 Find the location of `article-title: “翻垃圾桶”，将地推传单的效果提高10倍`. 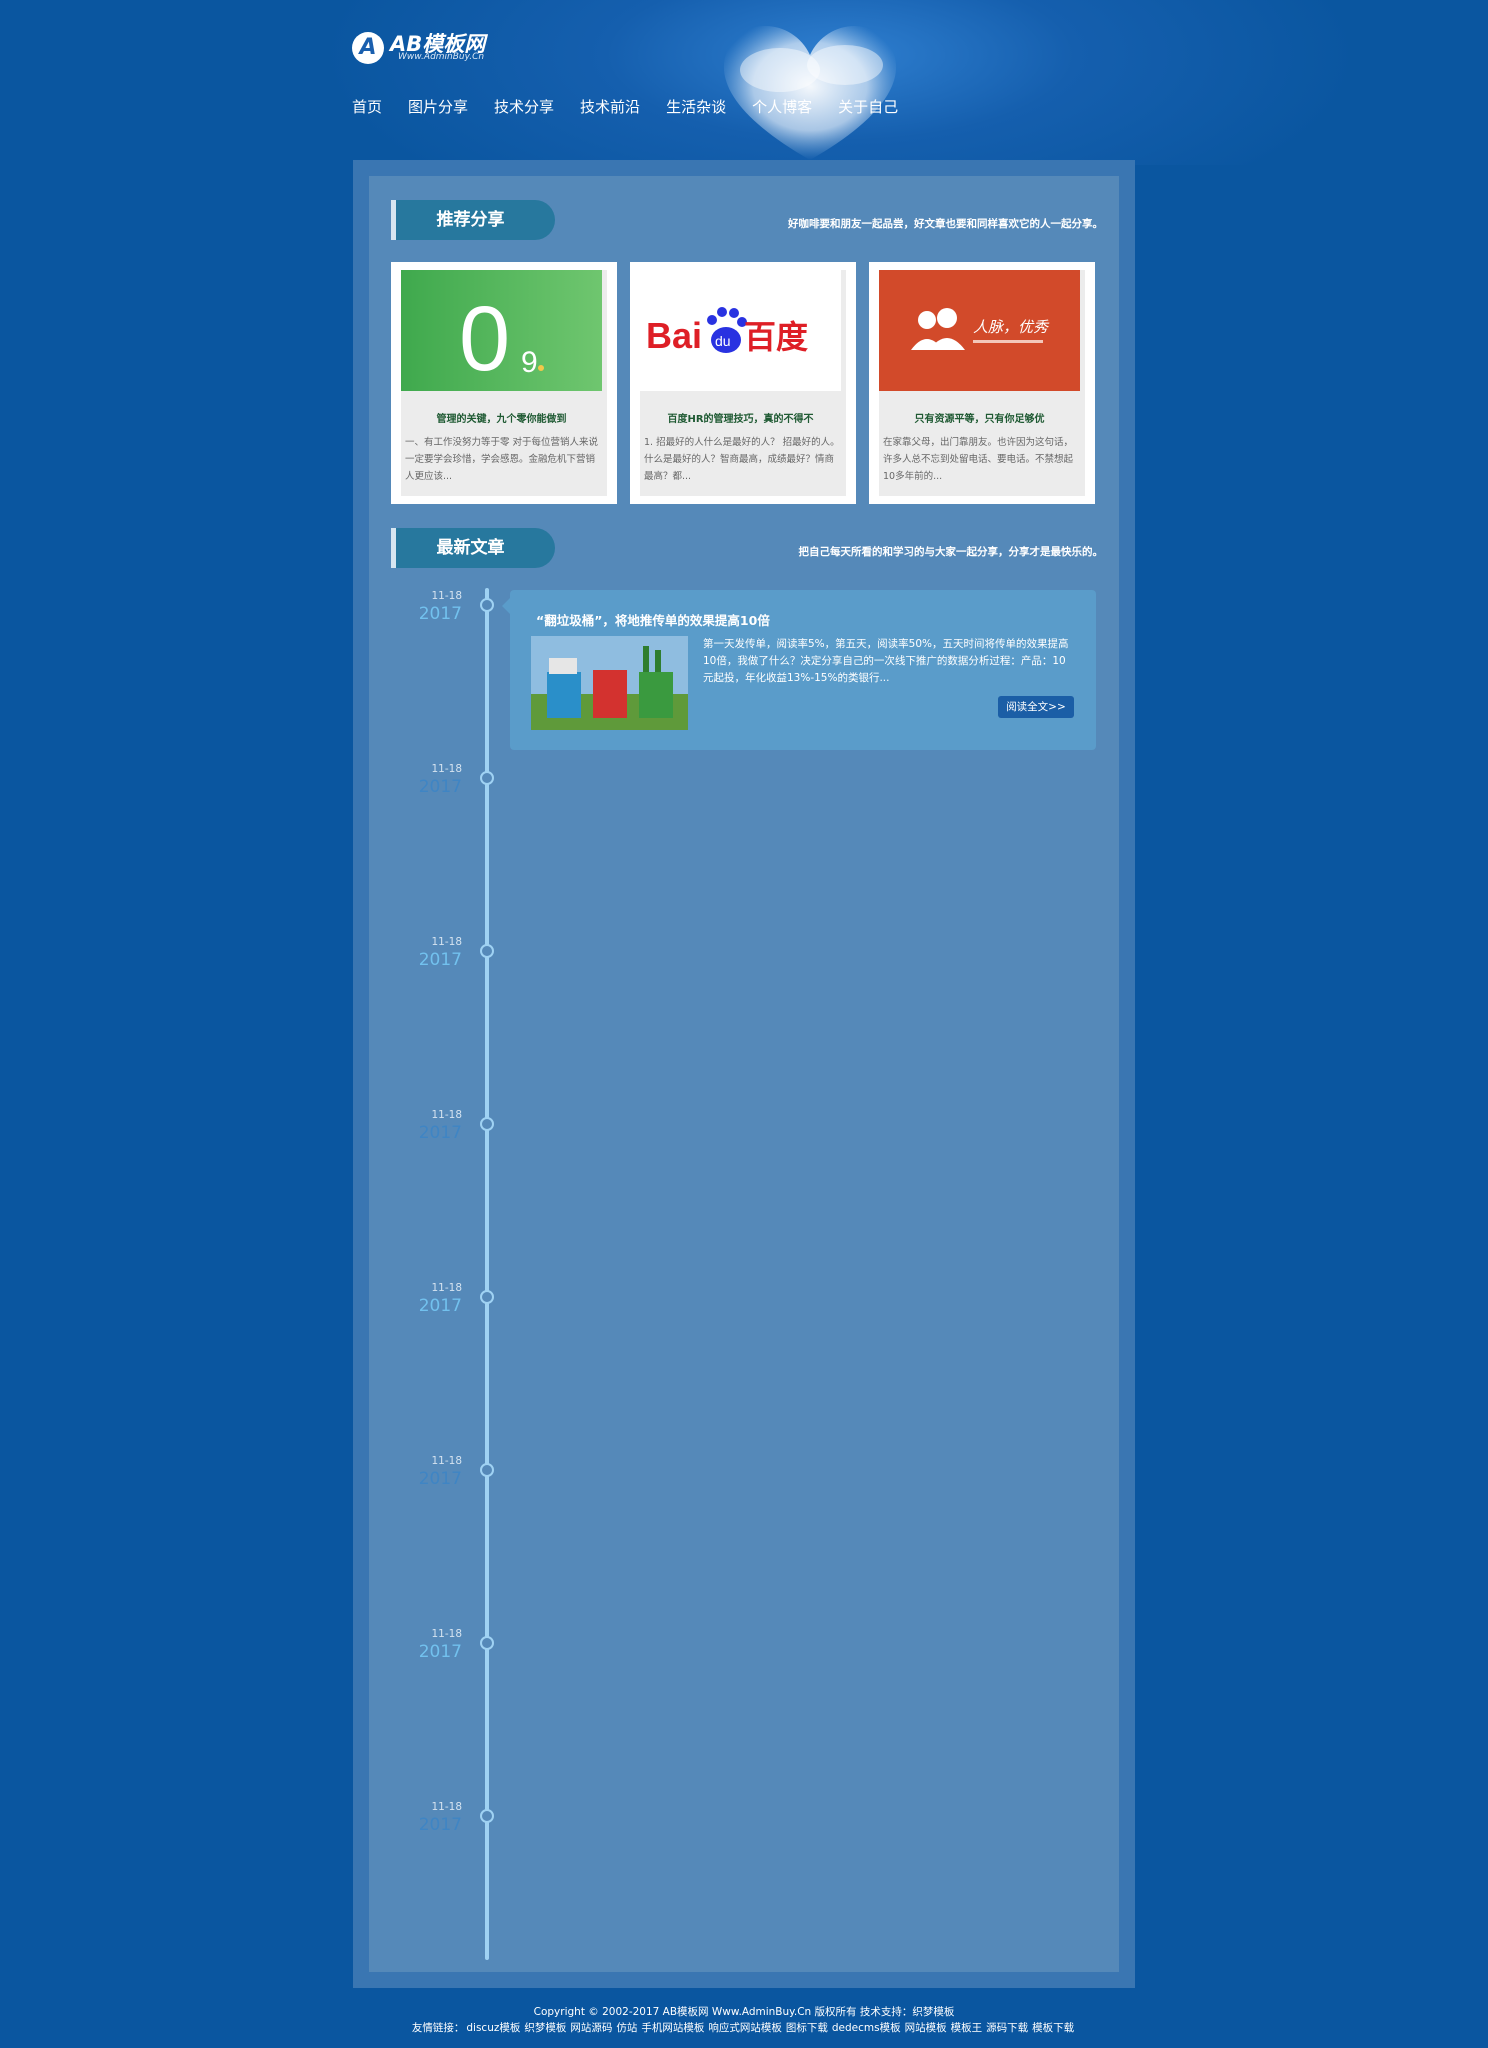

article-title: “翻垃圾桶”，将地推传单的效果提高10倍 is located at coordinates (653, 619).